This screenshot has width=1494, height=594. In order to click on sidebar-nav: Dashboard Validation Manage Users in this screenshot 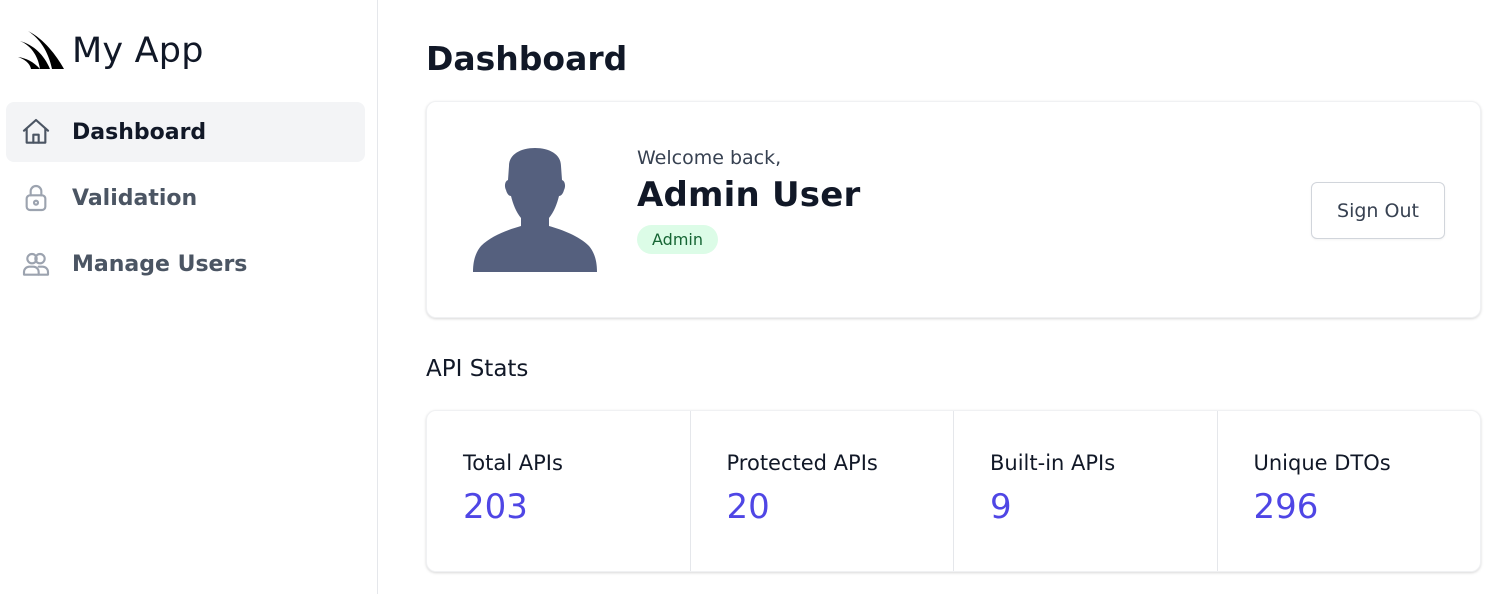, I will do `click(185, 198)`.